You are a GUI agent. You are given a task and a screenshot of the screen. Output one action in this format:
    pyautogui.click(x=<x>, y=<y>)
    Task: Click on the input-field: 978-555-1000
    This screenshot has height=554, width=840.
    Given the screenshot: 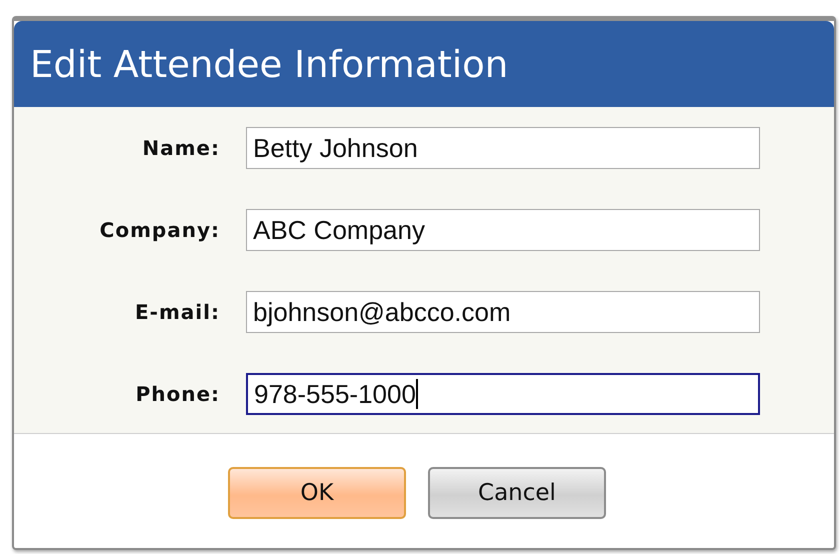 What is the action you would take?
    pyautogui.click(x=503, y=394)
    